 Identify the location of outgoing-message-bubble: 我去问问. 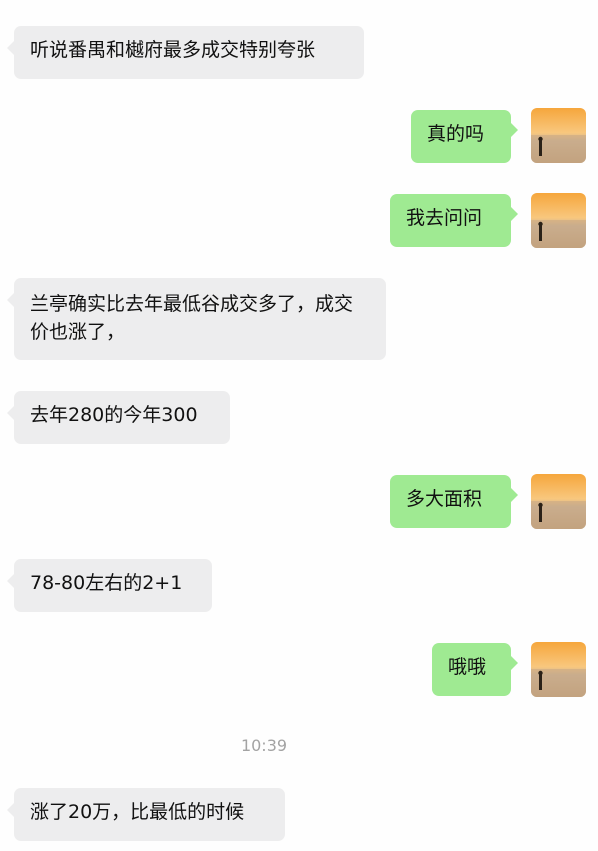
(454, 220).